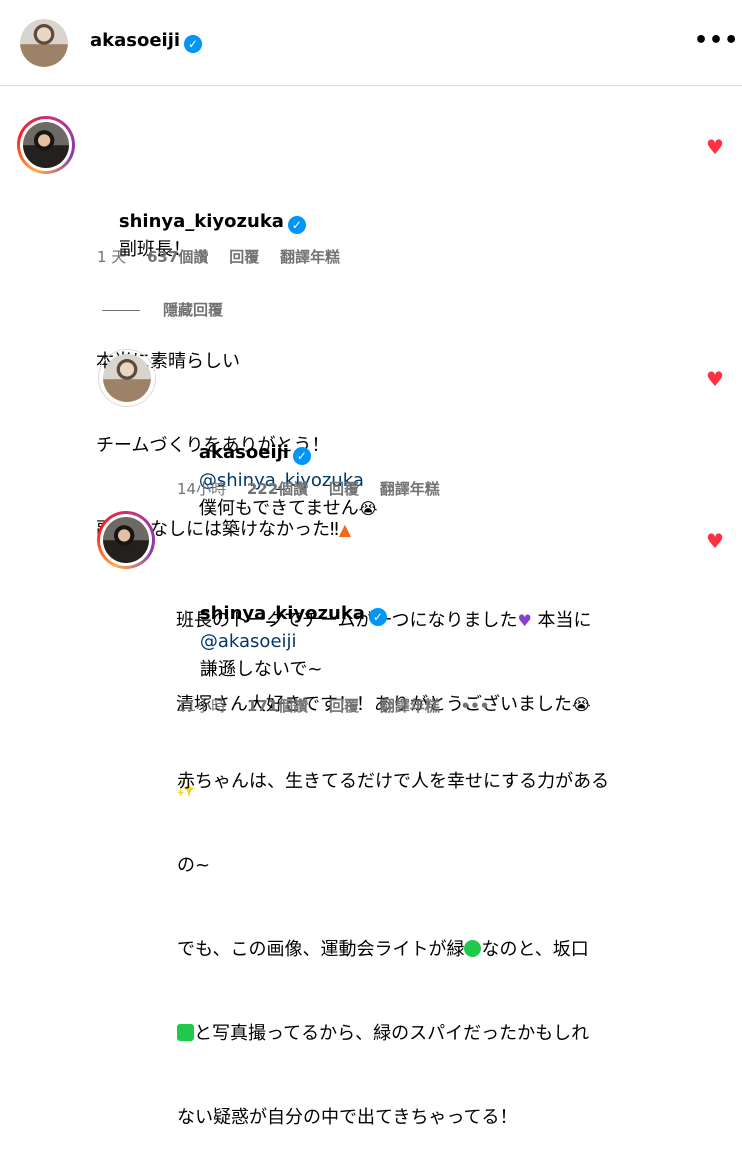  What do you see at coordinates (347, 1117) in the screenshot?
I see `reply-text: ない疑惑が自分の中で出てきちゃってる！` at bounding box center [347, 1117].